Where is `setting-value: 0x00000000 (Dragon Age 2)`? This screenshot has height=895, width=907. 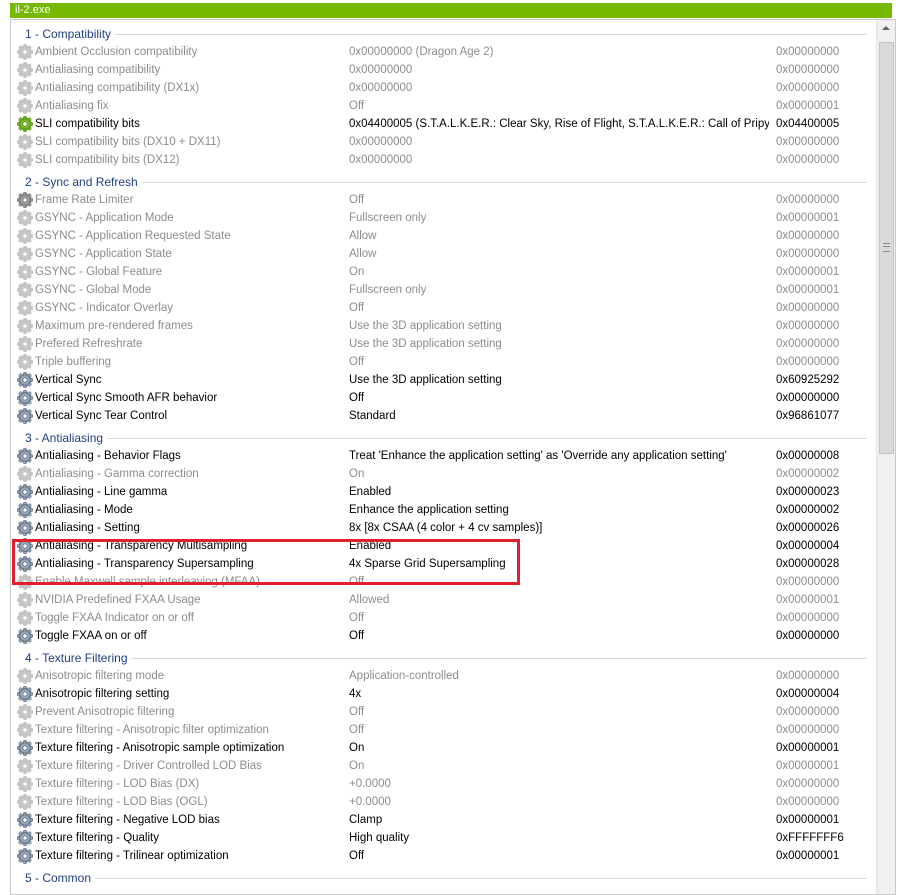 setting-value: 0x00000000 (Dragon Age 2) is located at coordinates (559, 52).